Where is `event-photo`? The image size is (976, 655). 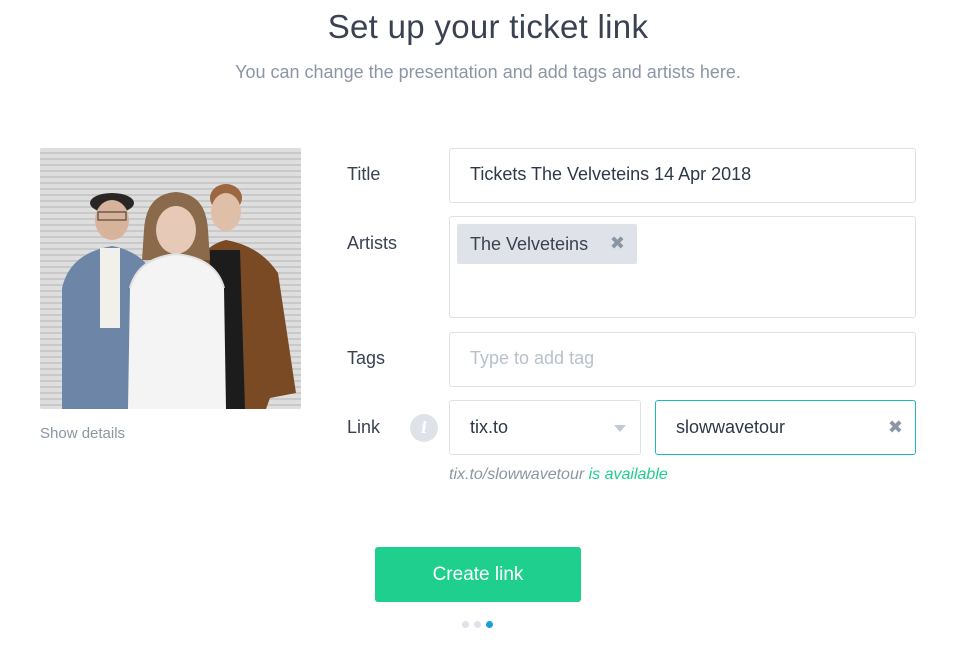 event-photo is located at coordinates (170, 278).